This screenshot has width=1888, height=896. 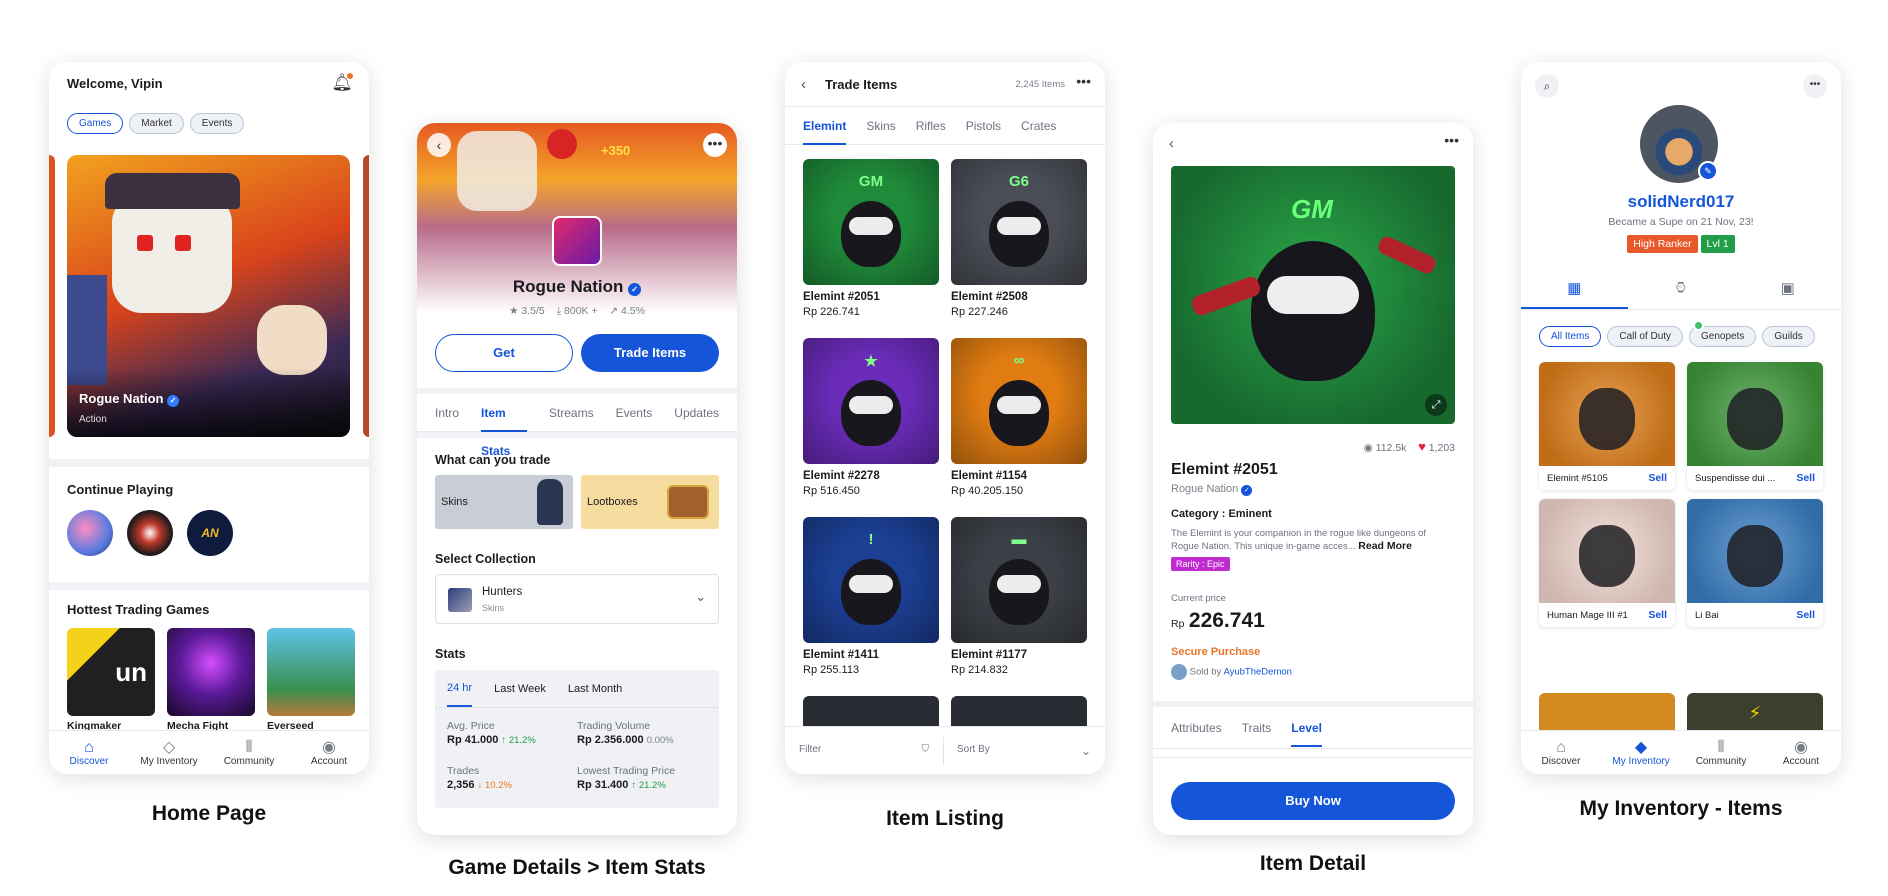 I want to click on collection-select: Hunters Skins ⌄, so click(x=577, y=599).